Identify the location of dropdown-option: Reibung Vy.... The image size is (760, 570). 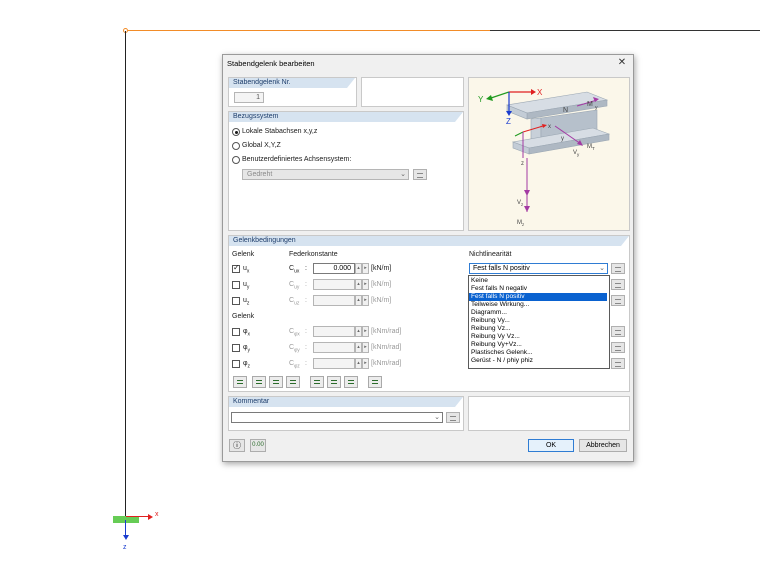
(538, 321).